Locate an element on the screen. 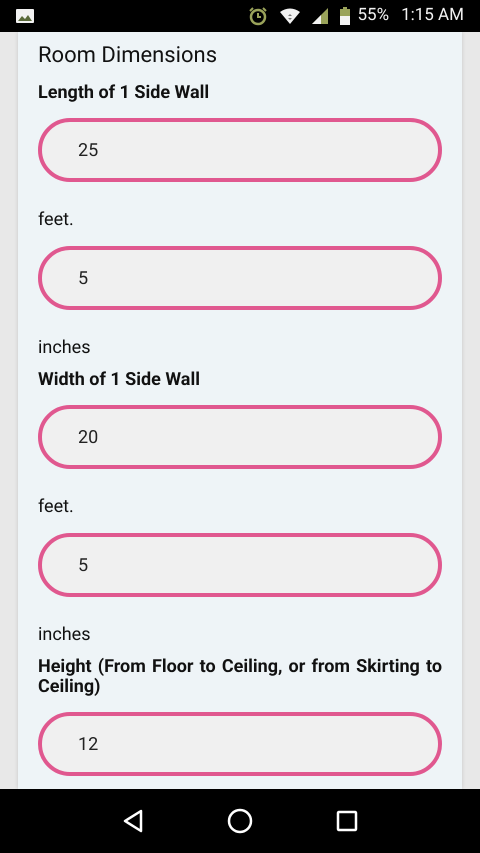 This screenshot has height=853, width=480. recent-apps-icon is located at coordinates (347, 821).